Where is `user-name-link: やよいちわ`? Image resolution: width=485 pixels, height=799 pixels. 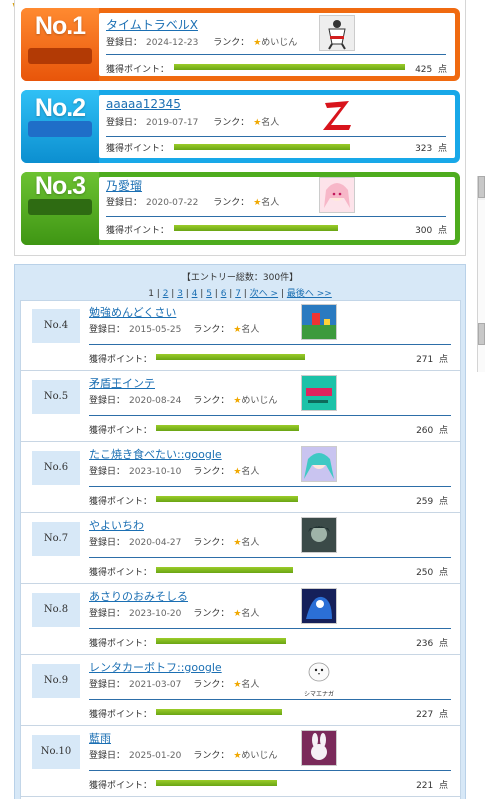 user-name-link: やよいちわ is located at coordinates (116, 525).